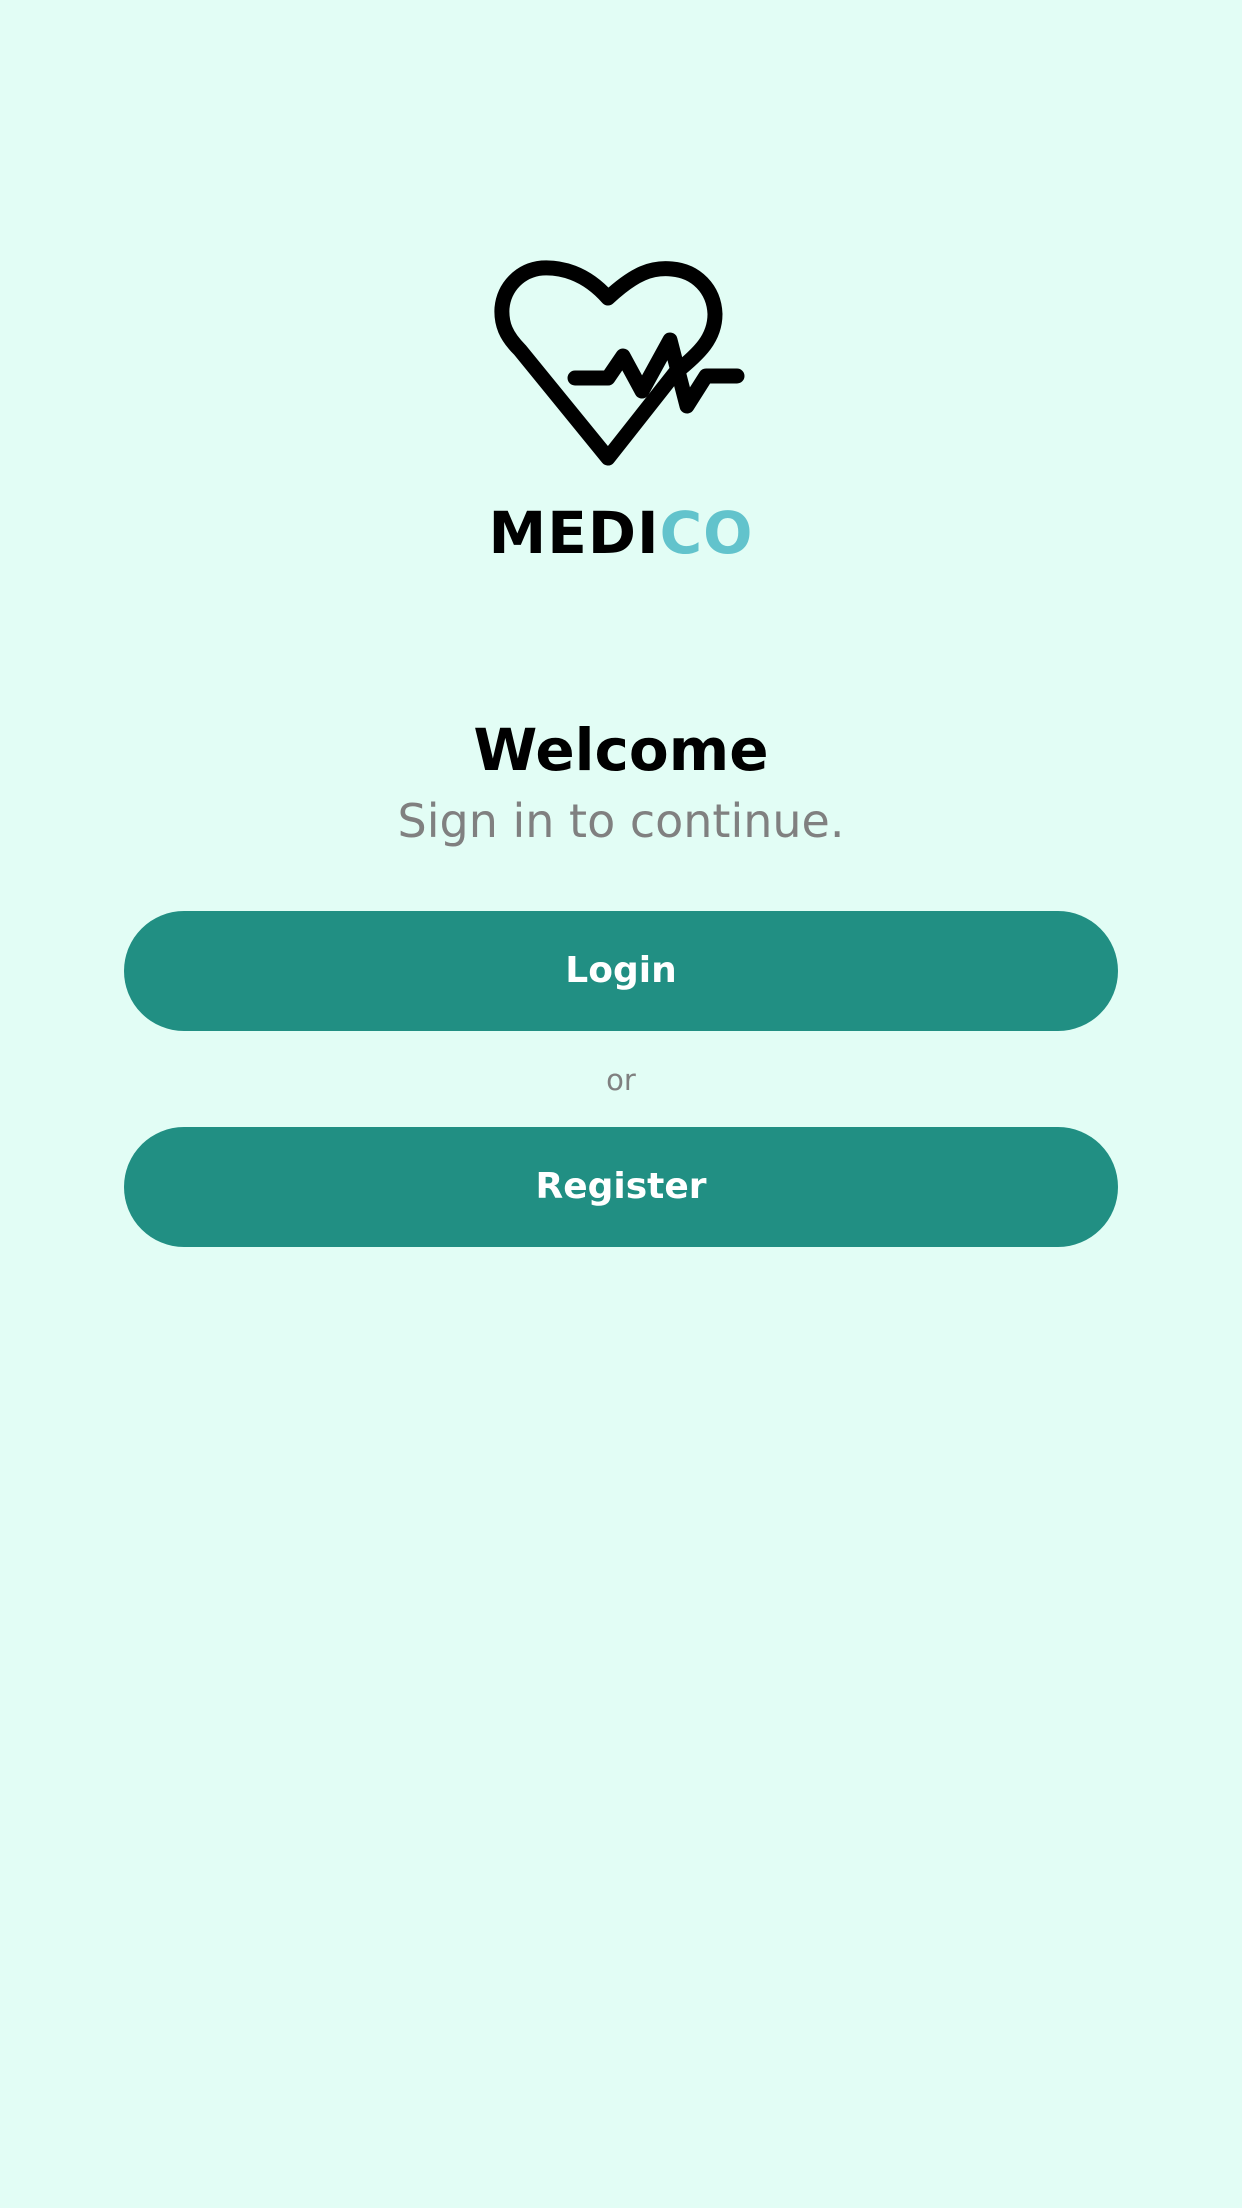  I want to click on or-separator: or, so click(621, 1080).